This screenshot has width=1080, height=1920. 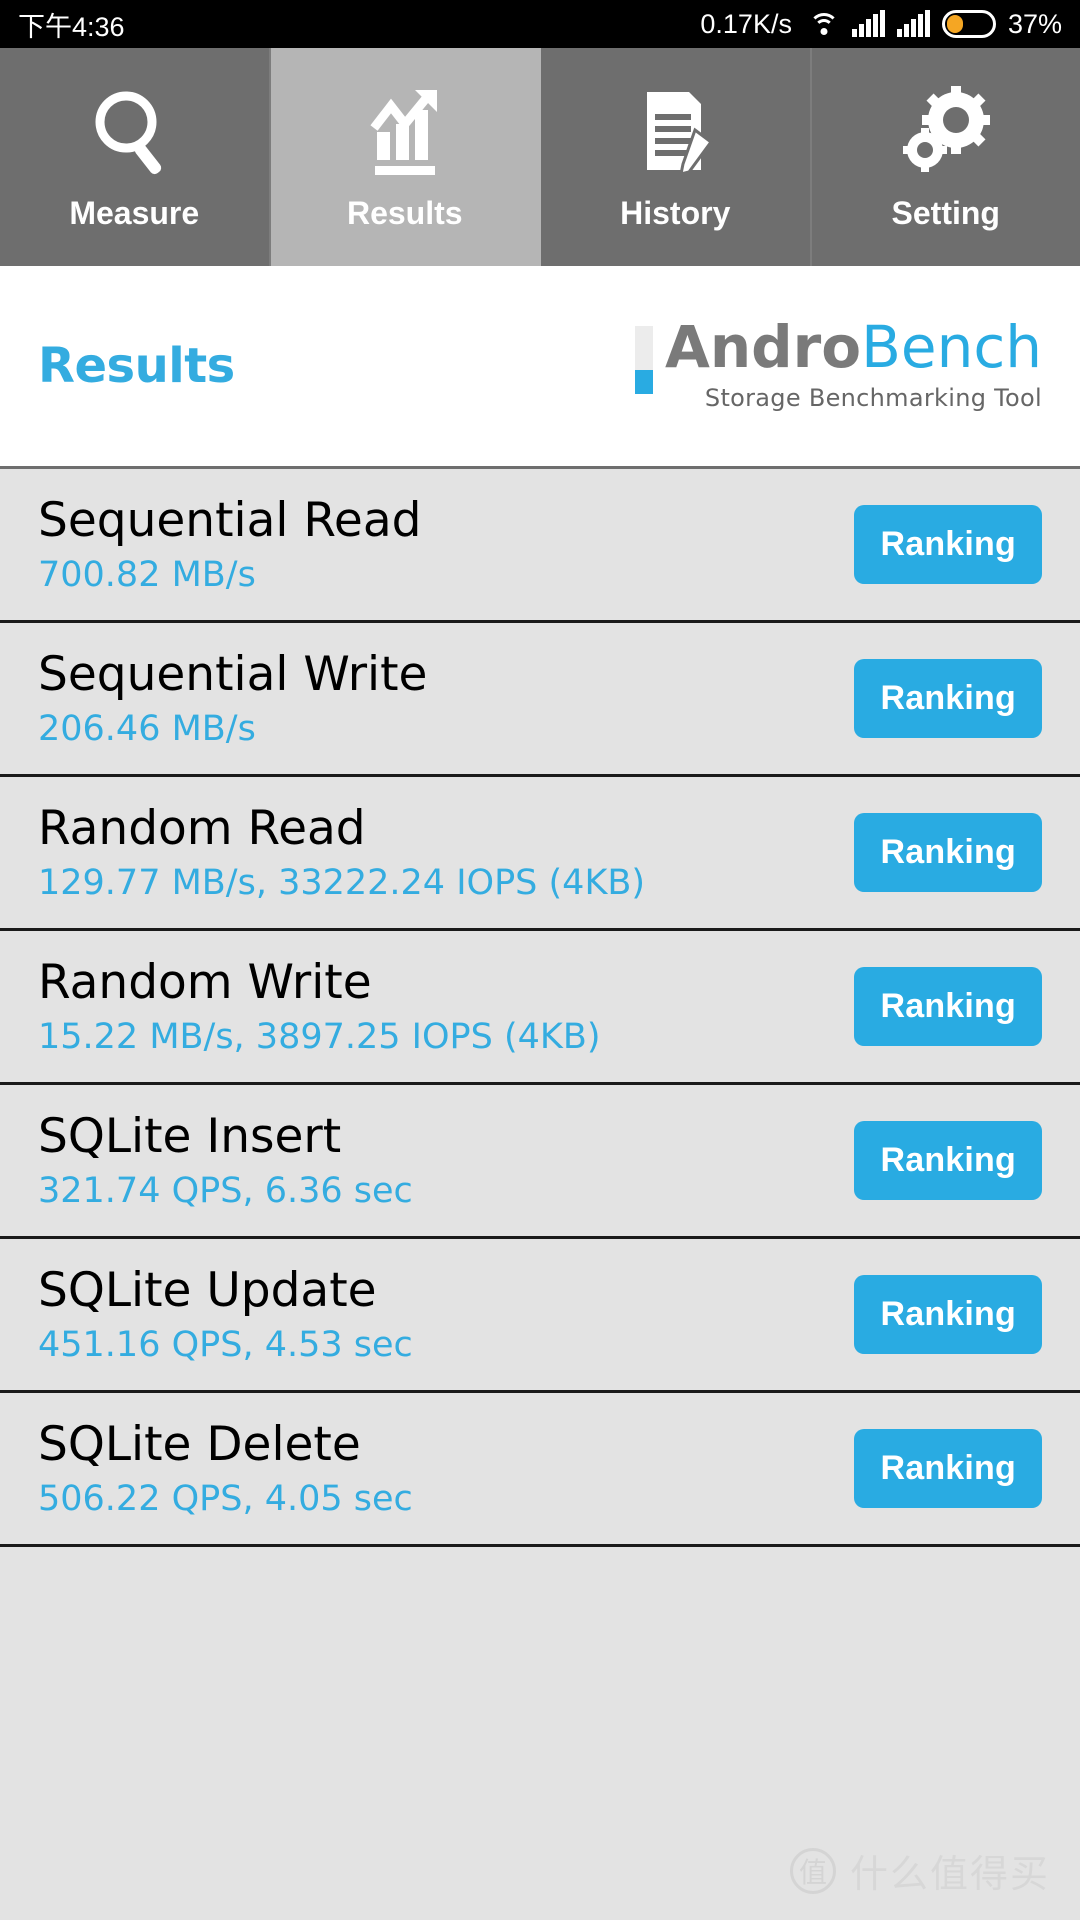 I want to click on page-title: Results, so click(x=136, y=366).